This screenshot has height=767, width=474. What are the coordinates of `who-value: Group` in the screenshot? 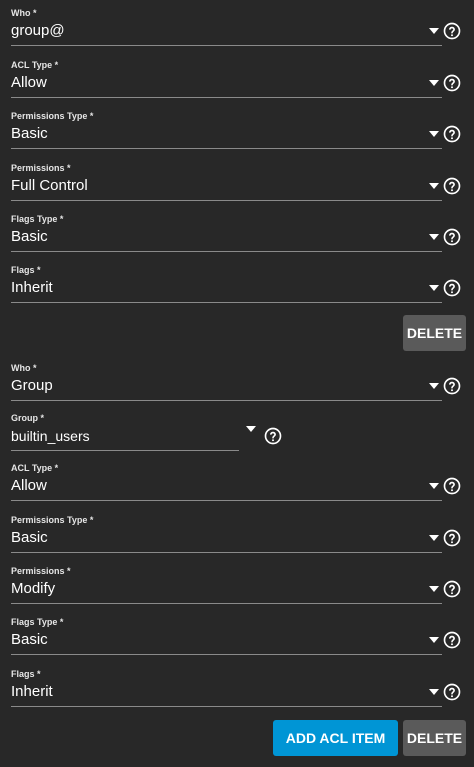 It's located at (32, 385).